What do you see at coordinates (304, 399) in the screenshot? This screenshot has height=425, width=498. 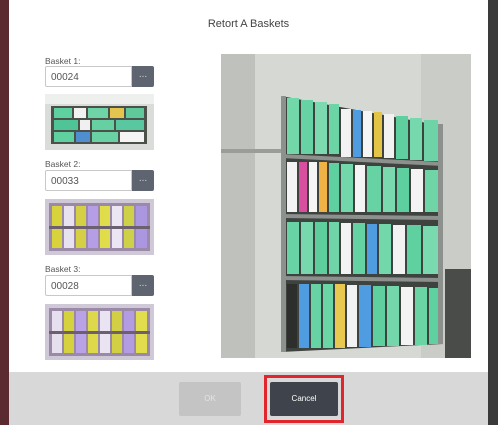 I see `cancel-button: Cancel` at bounding box center [304, 399].